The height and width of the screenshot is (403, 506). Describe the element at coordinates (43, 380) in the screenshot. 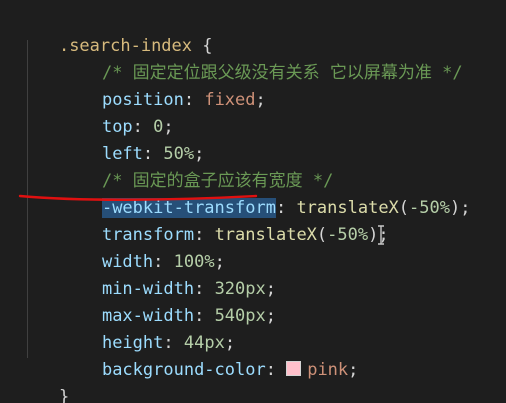

I see `code-line-close: }` at that location.